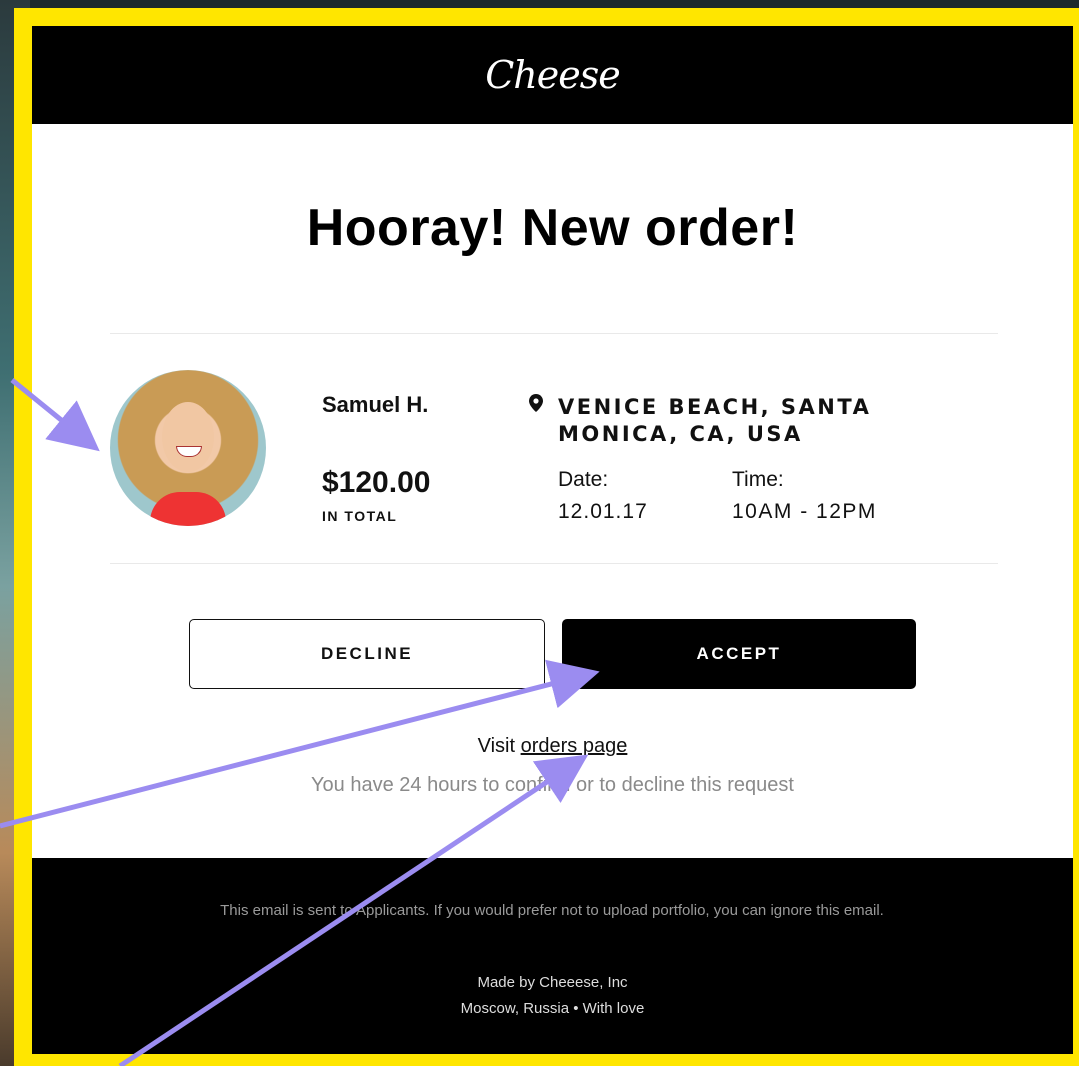 The height and width of the screenshot is (1066, 1079). I want to click on avatar-face, so click(188, 437).